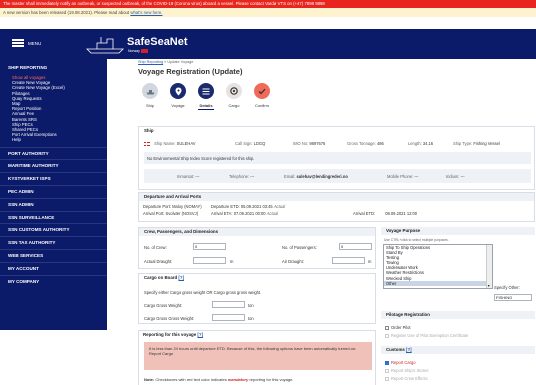  I want to click on scroll-down-arrow-icon: ▼, so click(488, 286).